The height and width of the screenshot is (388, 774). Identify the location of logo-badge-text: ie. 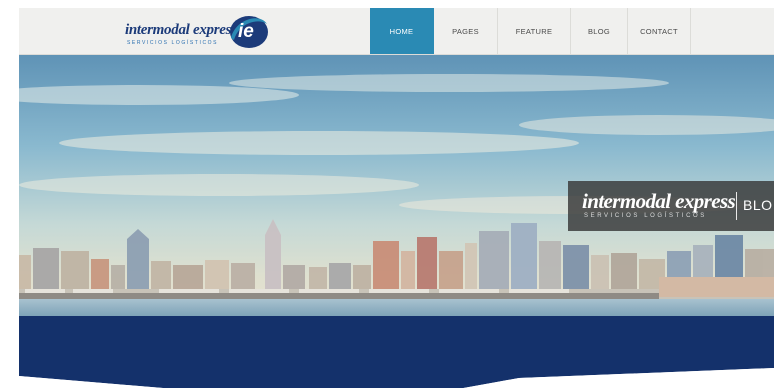
(246, 31).